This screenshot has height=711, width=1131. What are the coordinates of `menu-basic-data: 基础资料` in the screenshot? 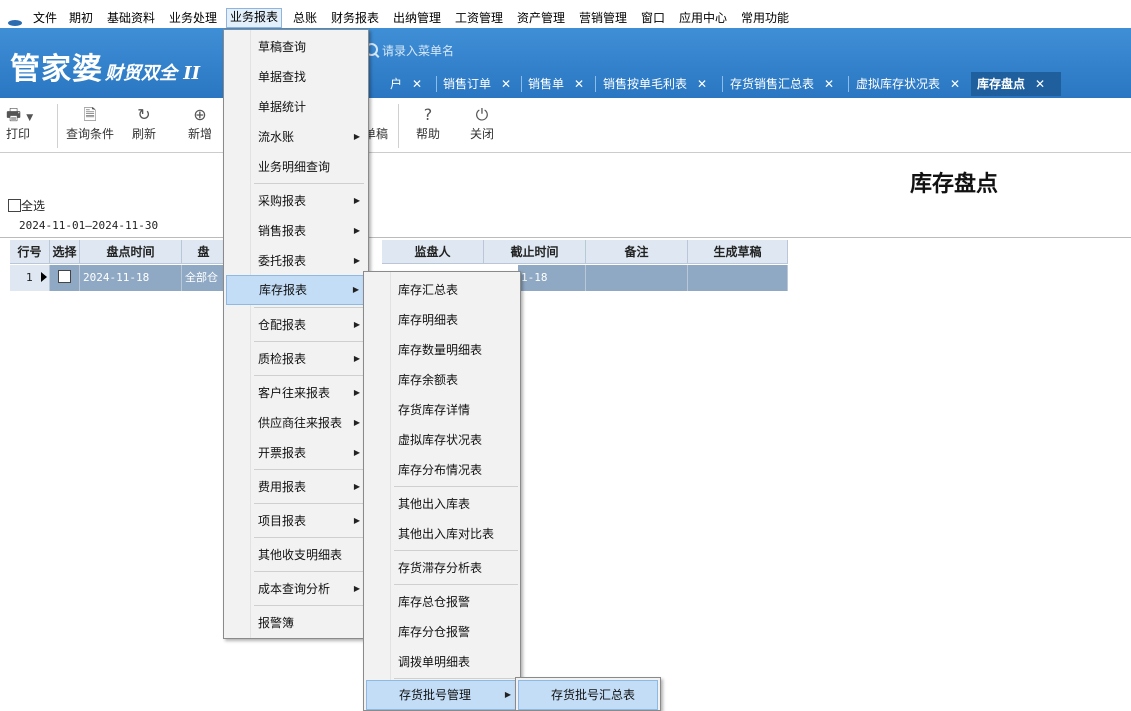 It's located at (131, 18).